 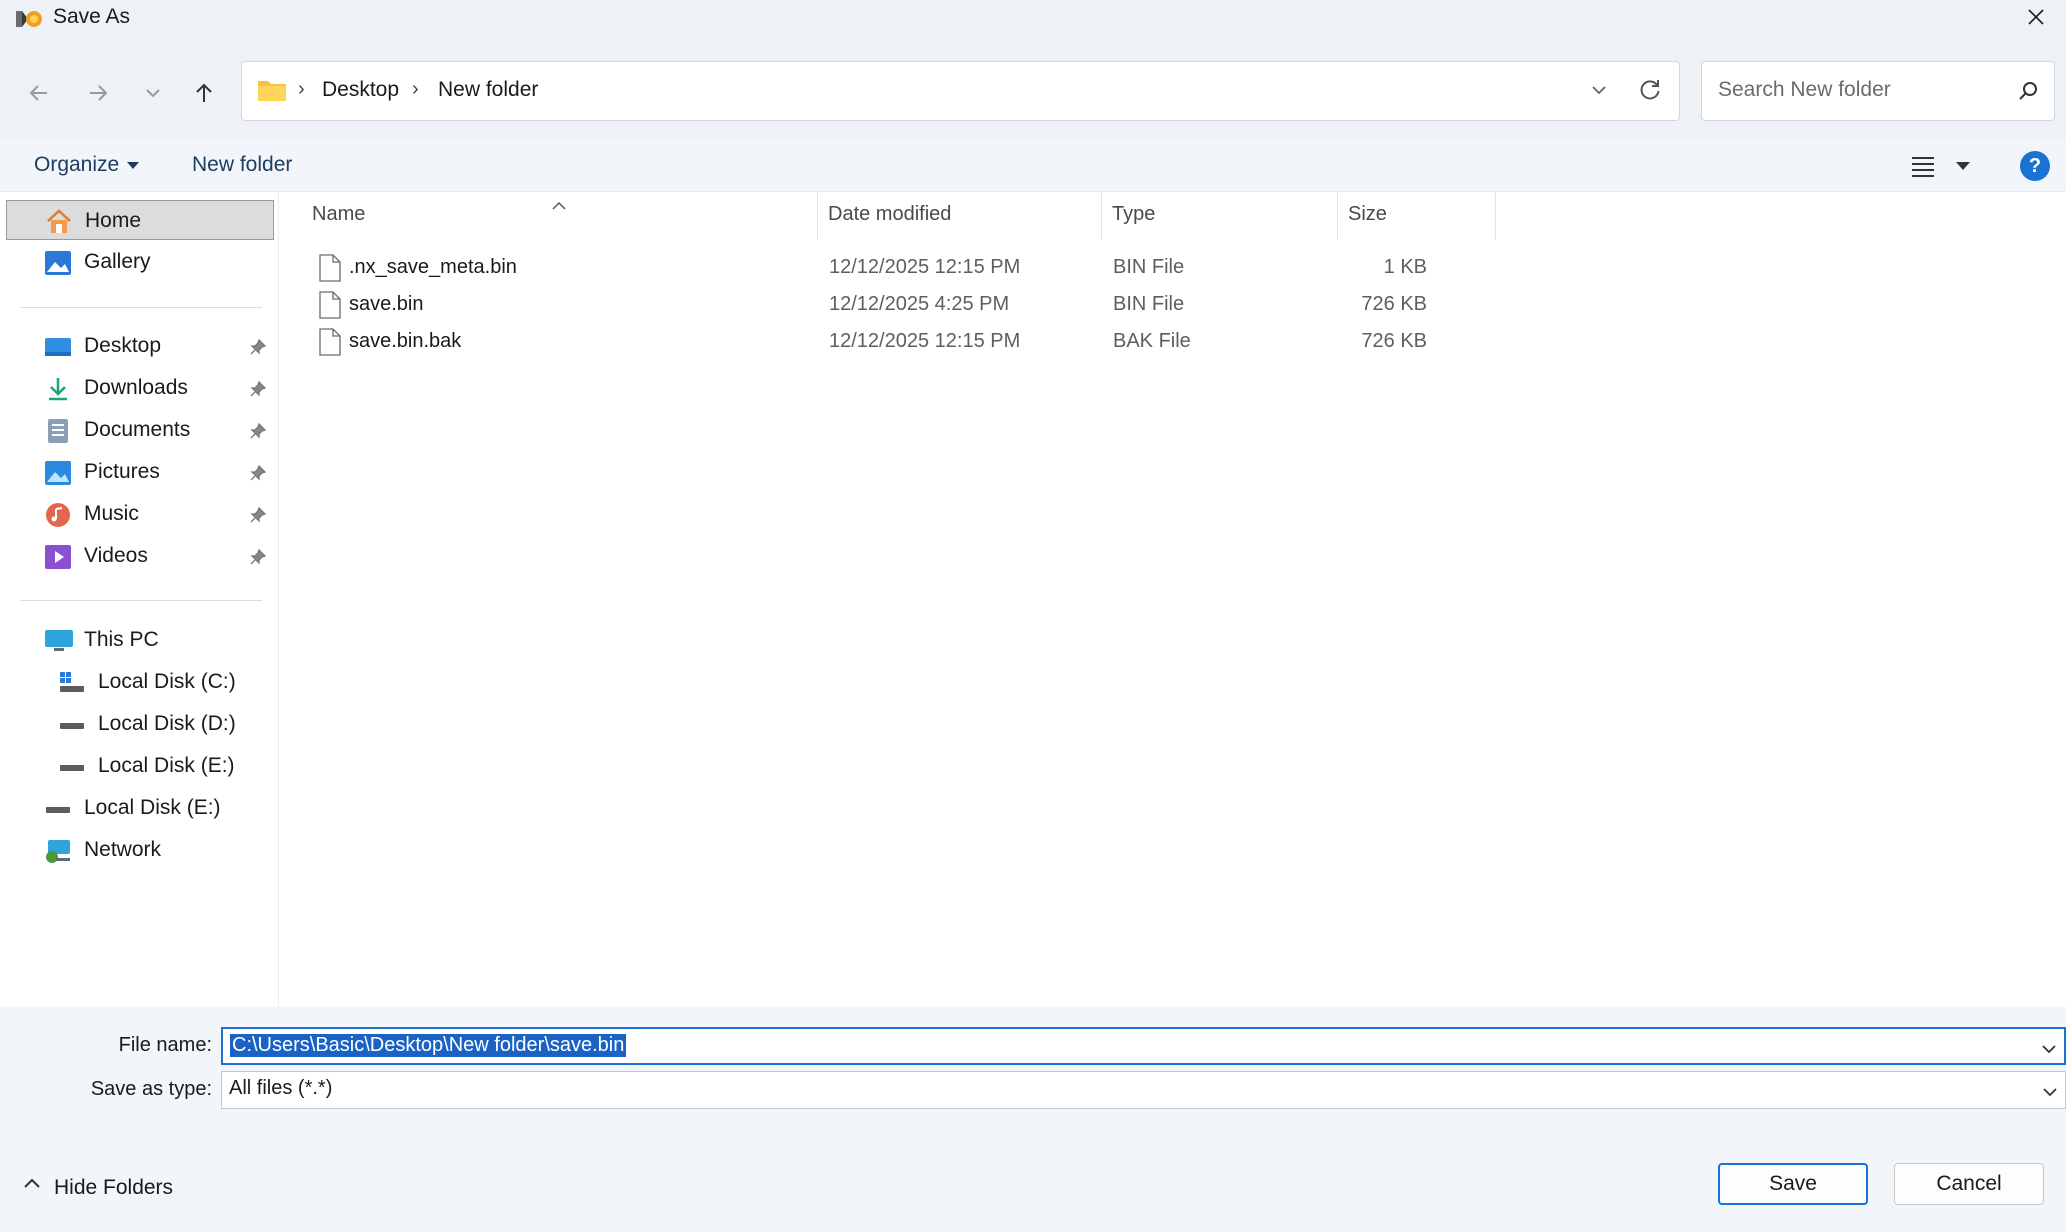 I want to click on help-button: ?, so click(x=2035, y=166).